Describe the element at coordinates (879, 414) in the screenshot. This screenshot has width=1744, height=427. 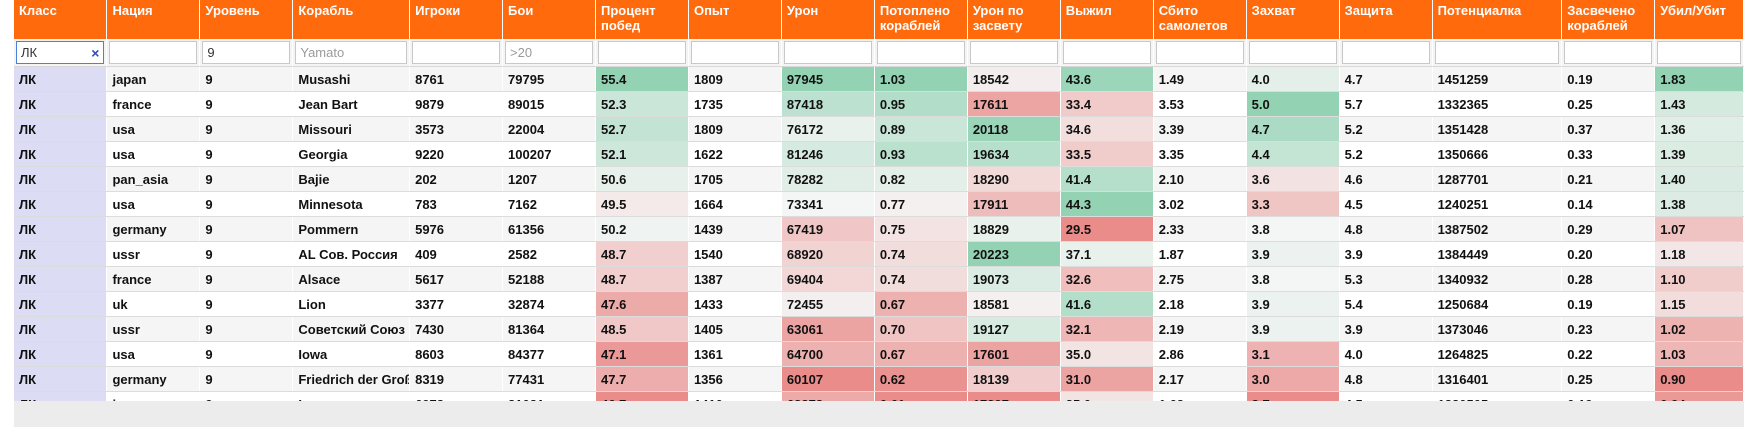
I see `horizontal-scrollbar` at that location.